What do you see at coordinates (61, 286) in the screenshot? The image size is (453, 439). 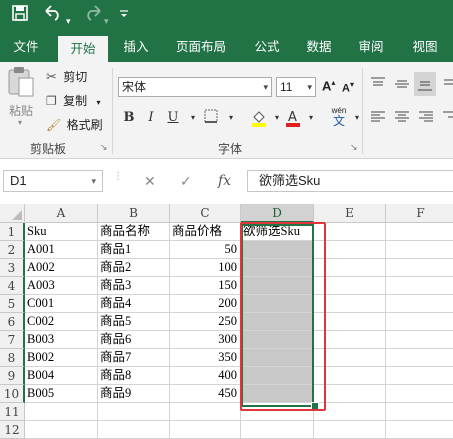 I see `cell-a4: A003` at bounding box center [61, 286].